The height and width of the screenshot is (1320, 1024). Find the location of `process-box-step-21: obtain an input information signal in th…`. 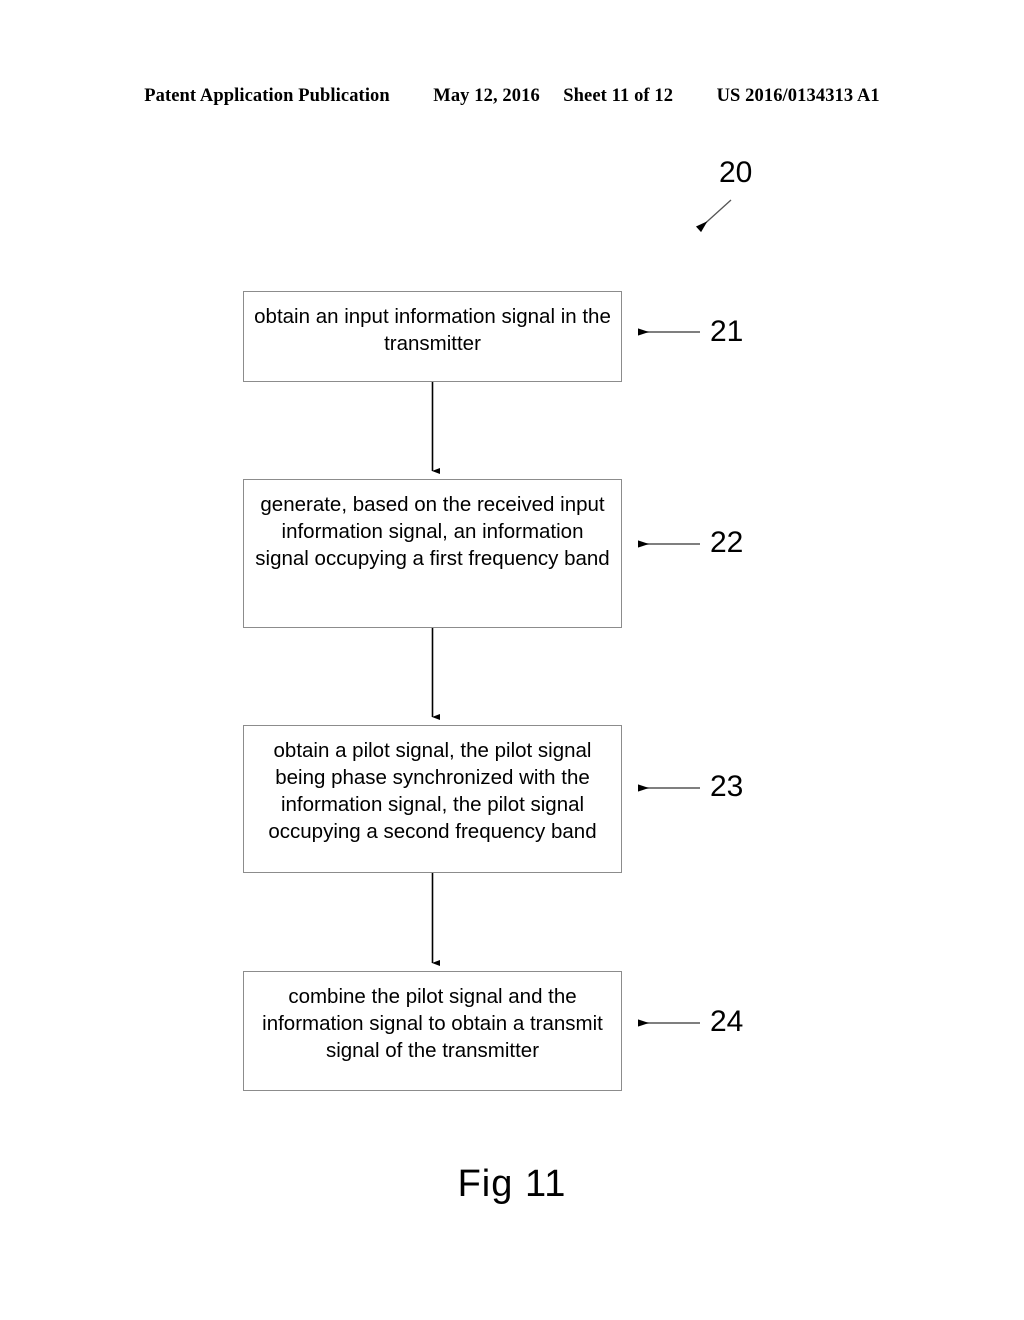

process-box-step-21: obtain an input information signal in th… is located at coordinates (432, 336).